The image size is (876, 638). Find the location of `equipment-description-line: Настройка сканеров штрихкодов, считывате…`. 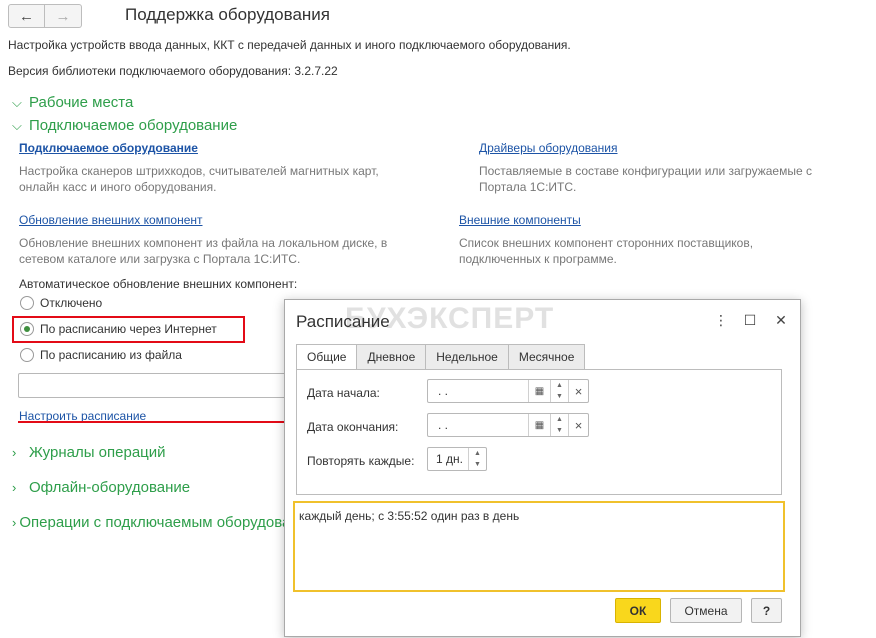

equipment-description-line: Настройка сканеров штрихкодов, считывате… is located at coordinates (199, 171).